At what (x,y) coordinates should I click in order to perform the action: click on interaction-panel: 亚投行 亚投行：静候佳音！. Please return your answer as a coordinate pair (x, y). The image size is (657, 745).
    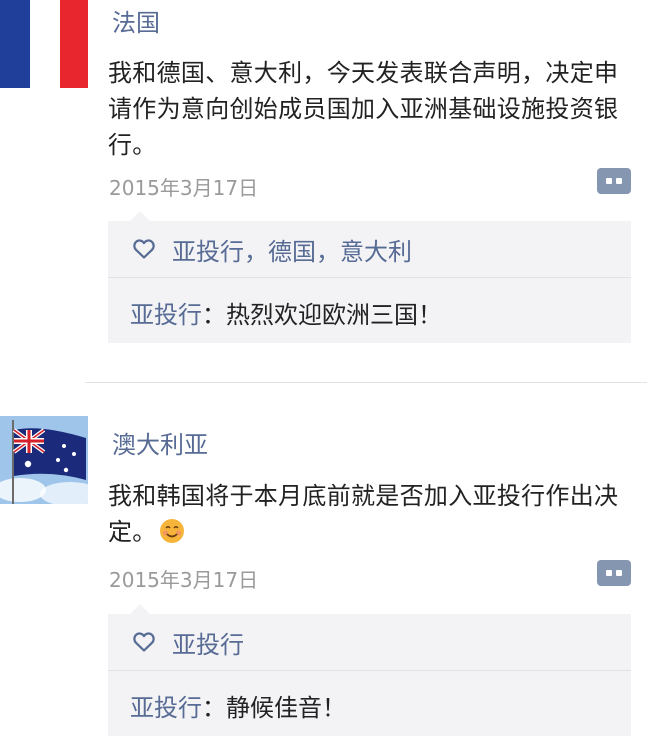
    Looking at the image, I should click on (369, 670).